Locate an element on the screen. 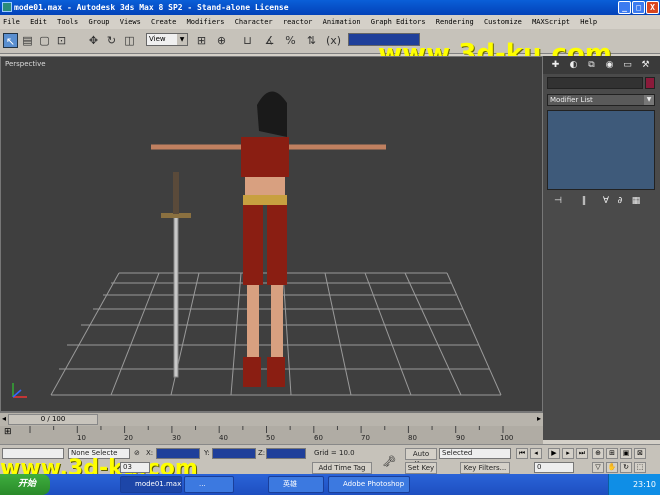 The height and width of the screenshot is (495, 660). next-key-icon: ▸ is located at coordinates (568, 453).